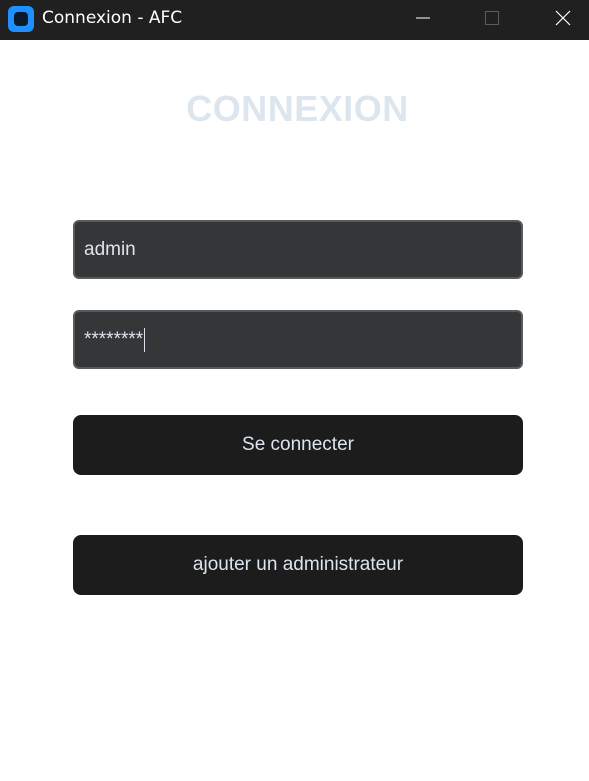  Describe the element at coordinates (145, 339) in the screenshot. I see `text-caret` at that location.